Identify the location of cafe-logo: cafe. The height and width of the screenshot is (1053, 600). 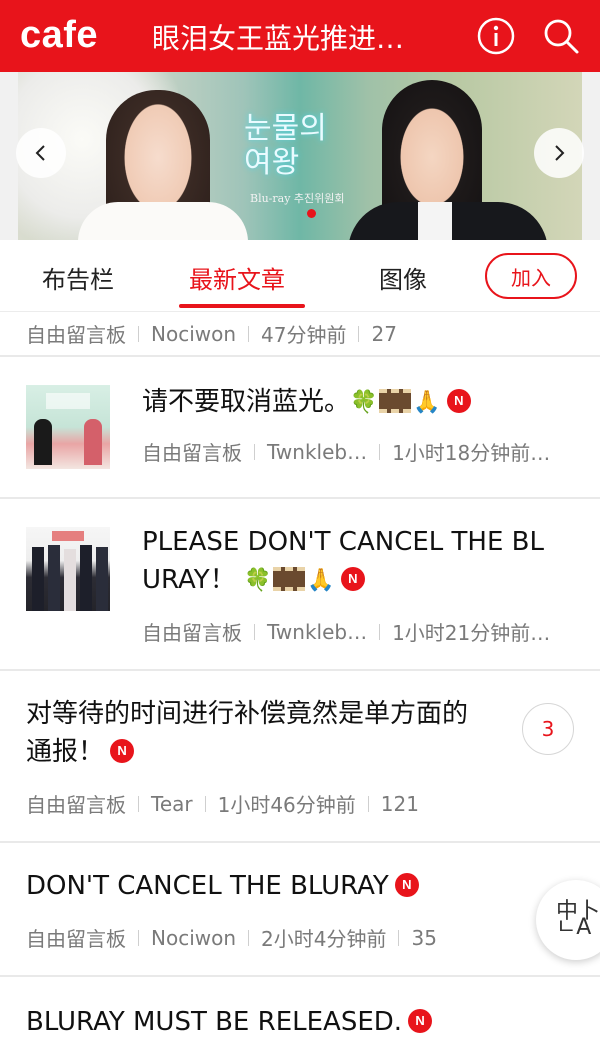
(59, 35).